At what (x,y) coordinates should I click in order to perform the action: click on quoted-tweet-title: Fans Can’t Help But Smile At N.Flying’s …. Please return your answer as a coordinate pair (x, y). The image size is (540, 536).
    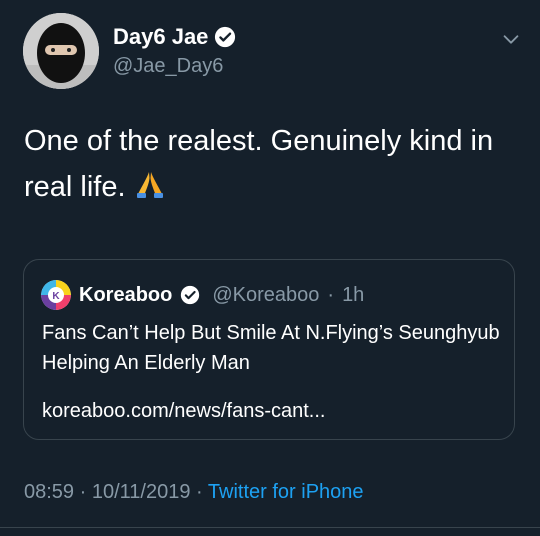
    Looking at the image, I should click on (271, 348).